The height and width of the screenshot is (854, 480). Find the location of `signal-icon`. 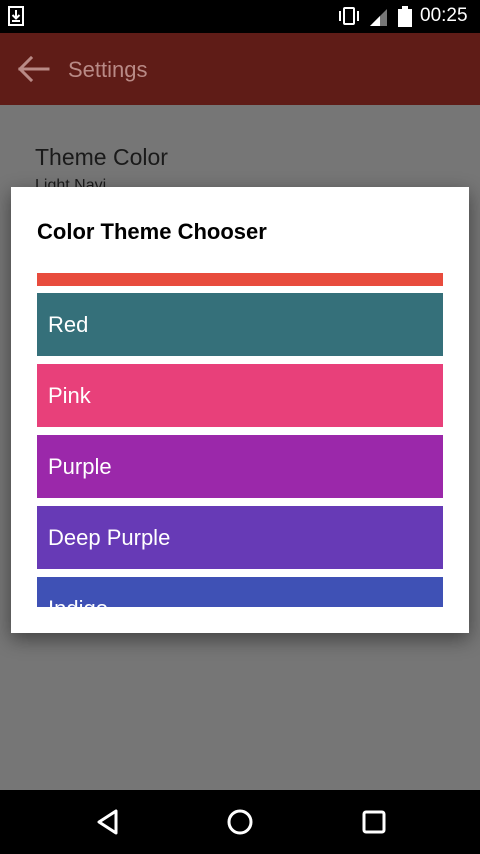

signal-icon is located at coordinates (378, 17).